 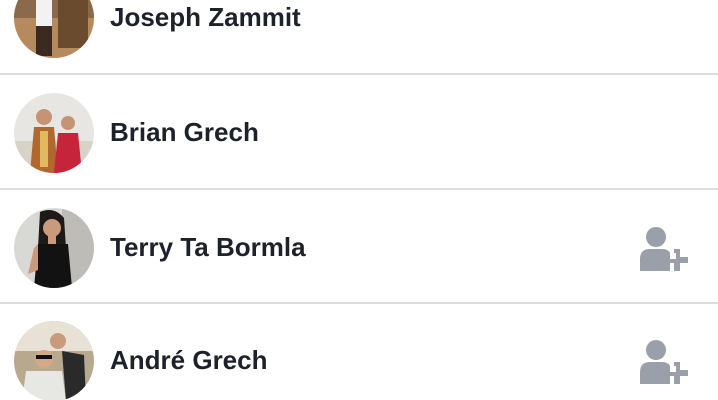 What do you see at coordinates (205, 17) in the screenshot?
I see `friend-name: Joseph Zammit` at bounding box center [205, 17].